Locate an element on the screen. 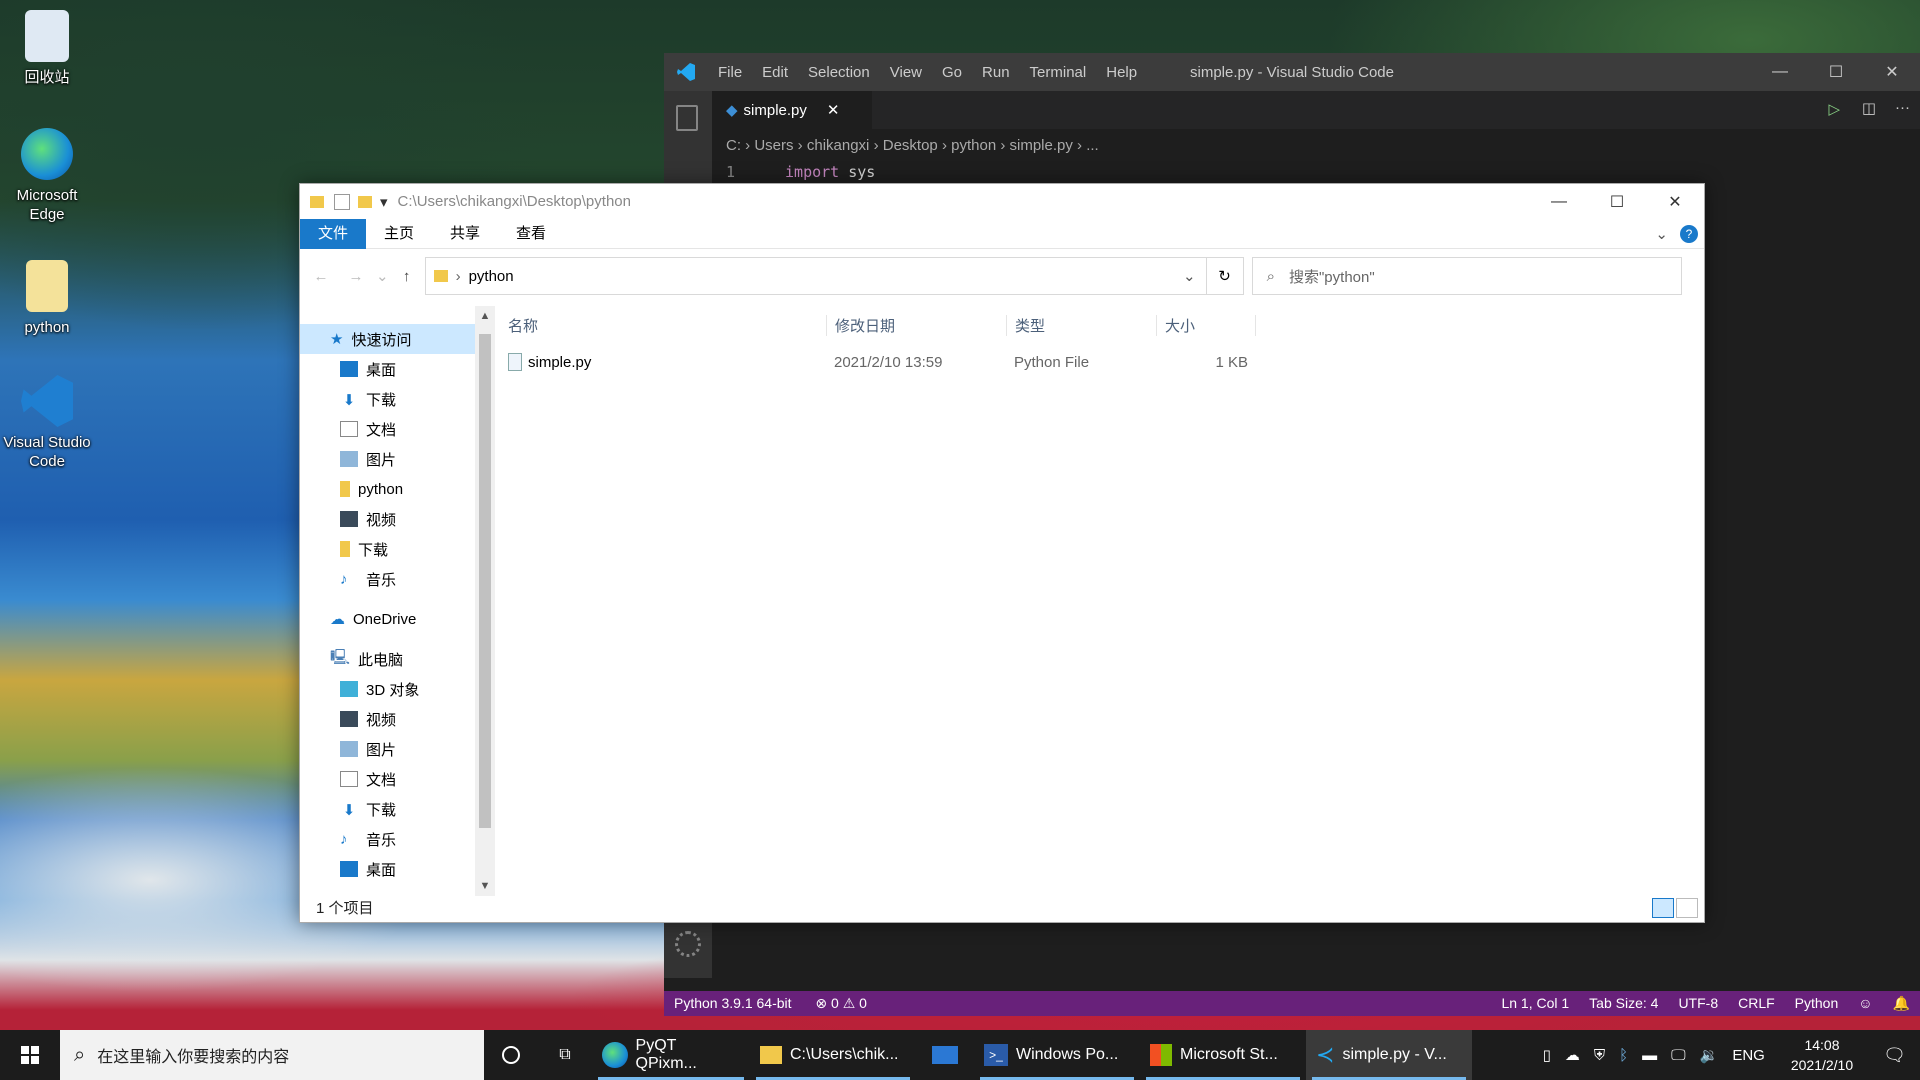 Image resolution: width=1920 pixels, height=1080 pixels. breadcrumb-item: python is located at coordinates (973, 145).